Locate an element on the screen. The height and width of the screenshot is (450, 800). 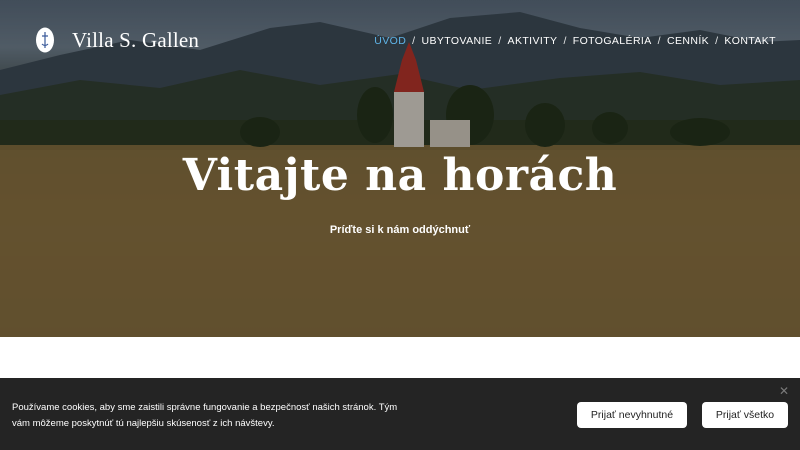
nav-item-fotogaleria: FOTOGALÉRIA is located at coordinates (612, 41).